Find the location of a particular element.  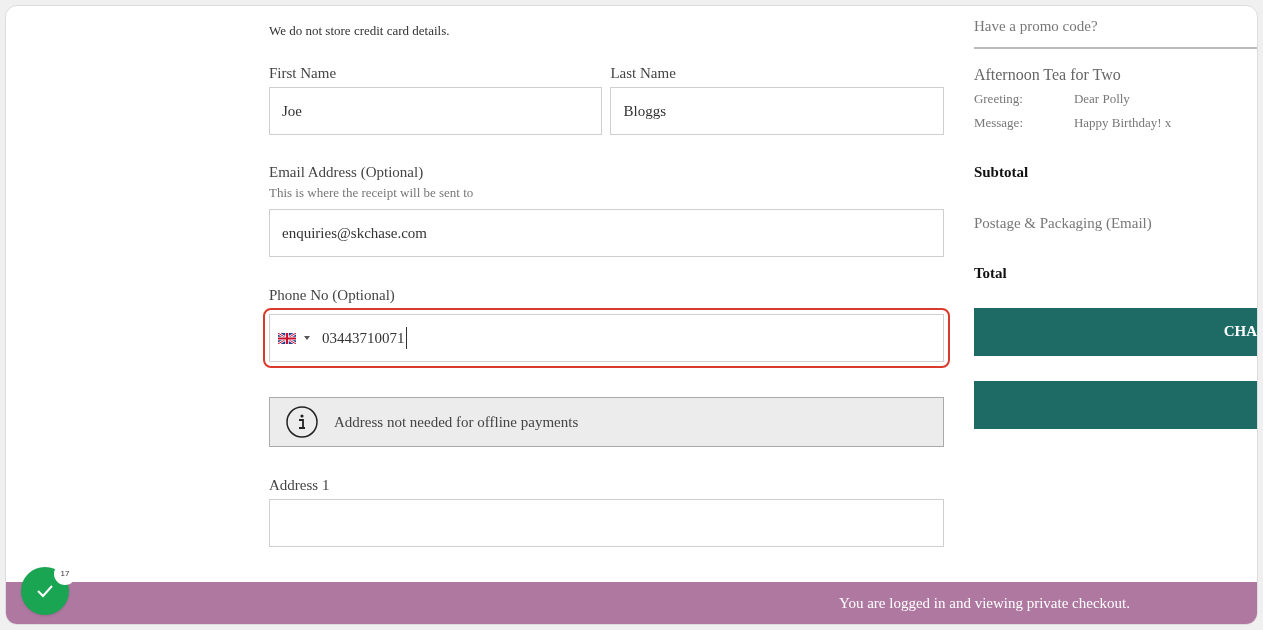

detail-label: Message: is located at coordinates (998, 123).